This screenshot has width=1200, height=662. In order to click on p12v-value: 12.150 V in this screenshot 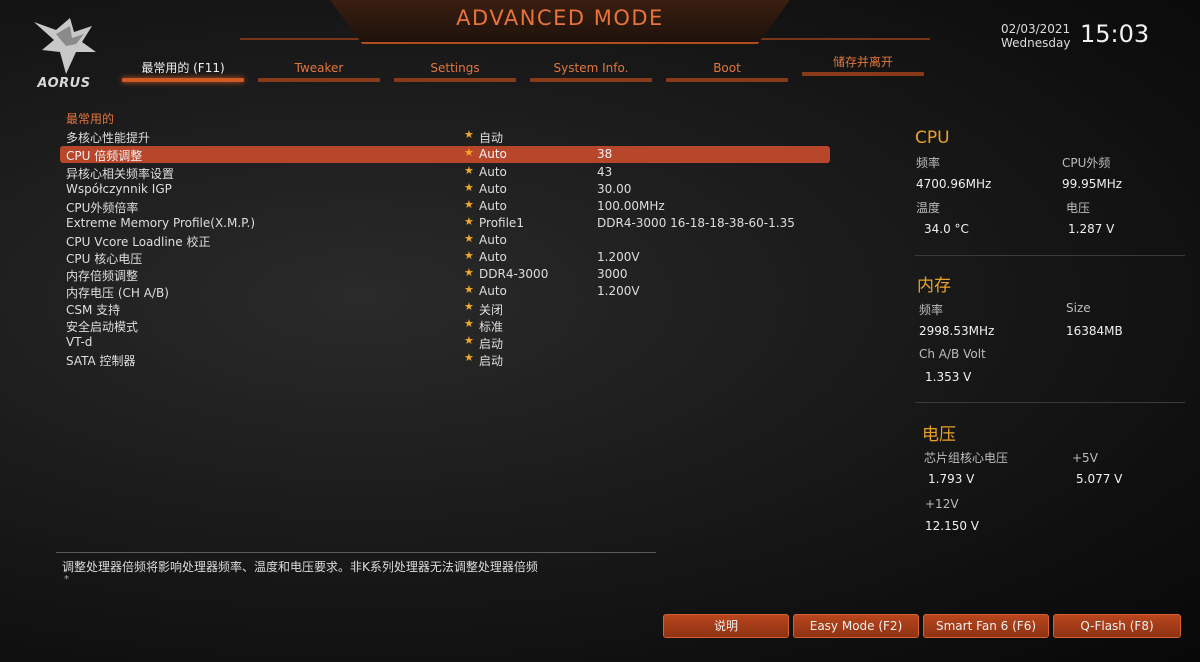, I will do `click(952, 526)`.